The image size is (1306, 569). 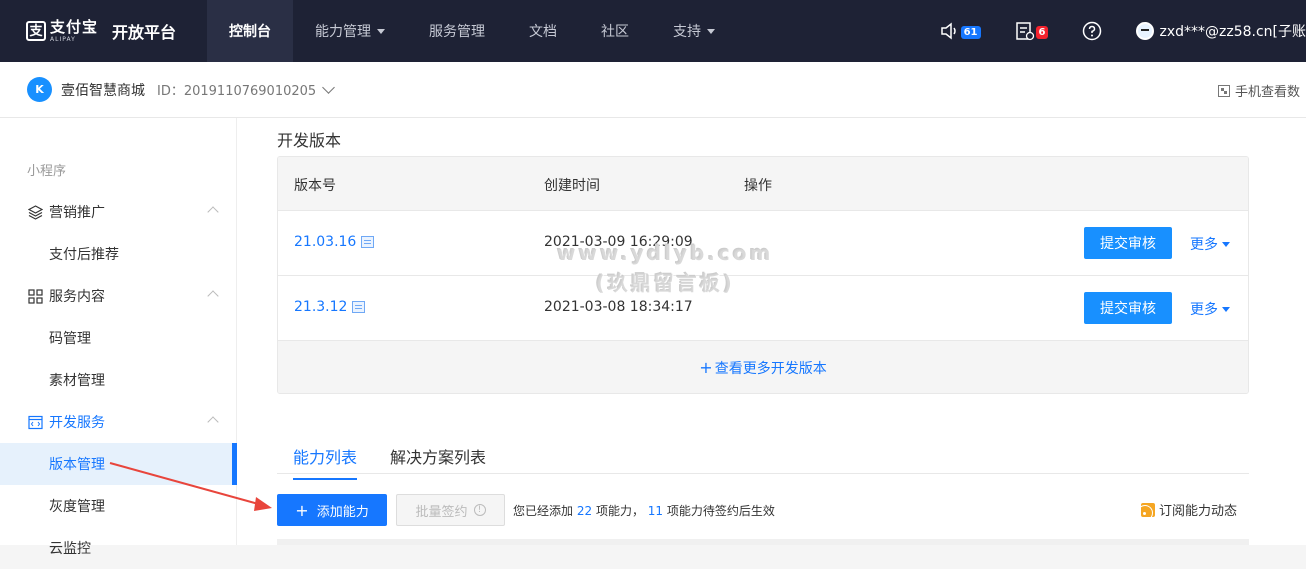 I want to click on view-more-versions-button: + 查看更多开发版本, so click(x=763, y=367).